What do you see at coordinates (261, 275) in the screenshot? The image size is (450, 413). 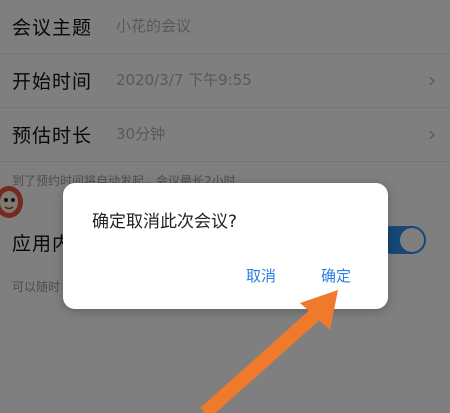 I see `cancel-button: 取消` at bounding box center [261, 275].